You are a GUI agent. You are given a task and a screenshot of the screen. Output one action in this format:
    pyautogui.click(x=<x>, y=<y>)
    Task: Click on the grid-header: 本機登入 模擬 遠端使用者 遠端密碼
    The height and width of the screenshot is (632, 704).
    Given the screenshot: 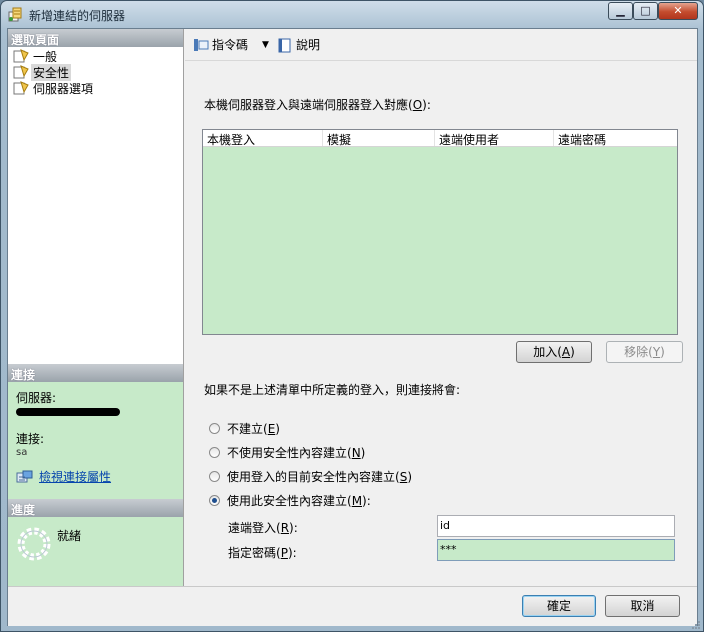 What is the action you would take?
    pyautogui.click(x=440, y=138)
    